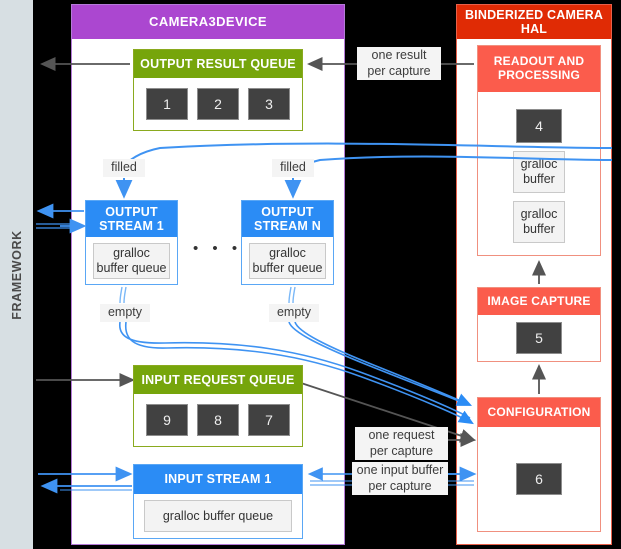 Image resolution: width=621 pixels, height=549 pixels. What do you see at coordinates (218, 380) in the screenshot?
I see `input-request-queue-title: INPUT REQUEST QUEUE` at bounding box center [218, 380].